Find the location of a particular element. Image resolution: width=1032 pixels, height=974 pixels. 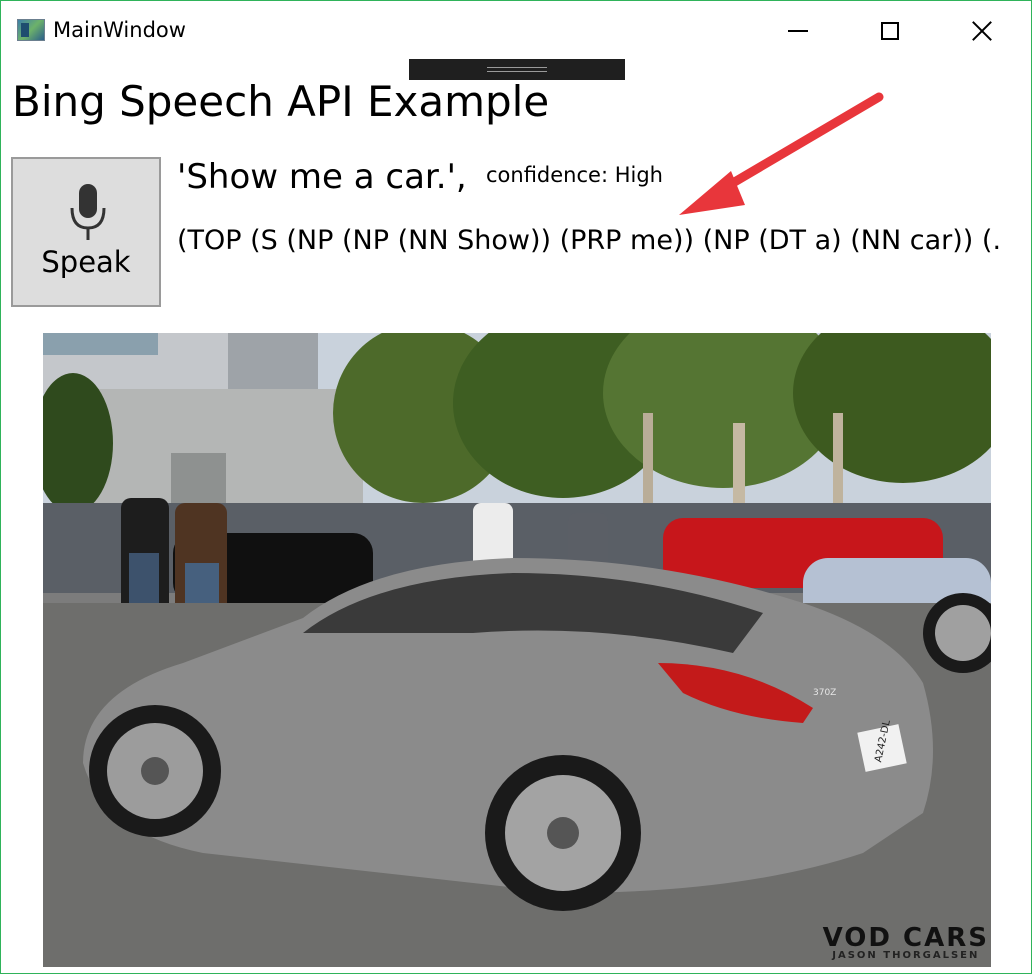

minimize-button is located at coordinates (798, 31).